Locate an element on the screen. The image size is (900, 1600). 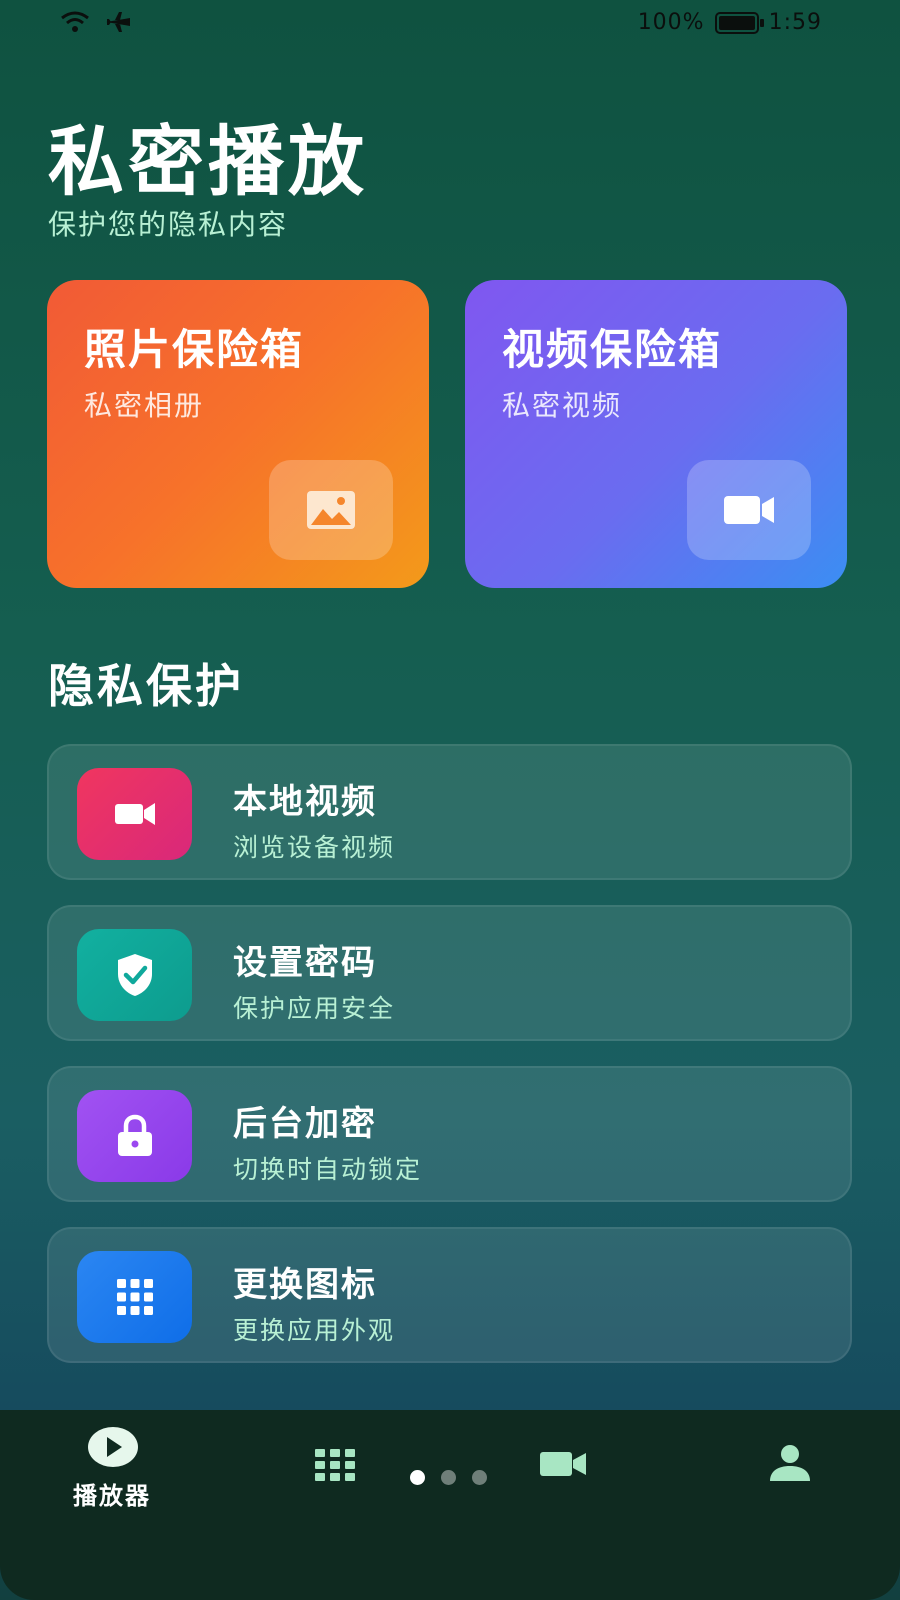
item-title: 本地视频 is located at coordinates (305, 802).